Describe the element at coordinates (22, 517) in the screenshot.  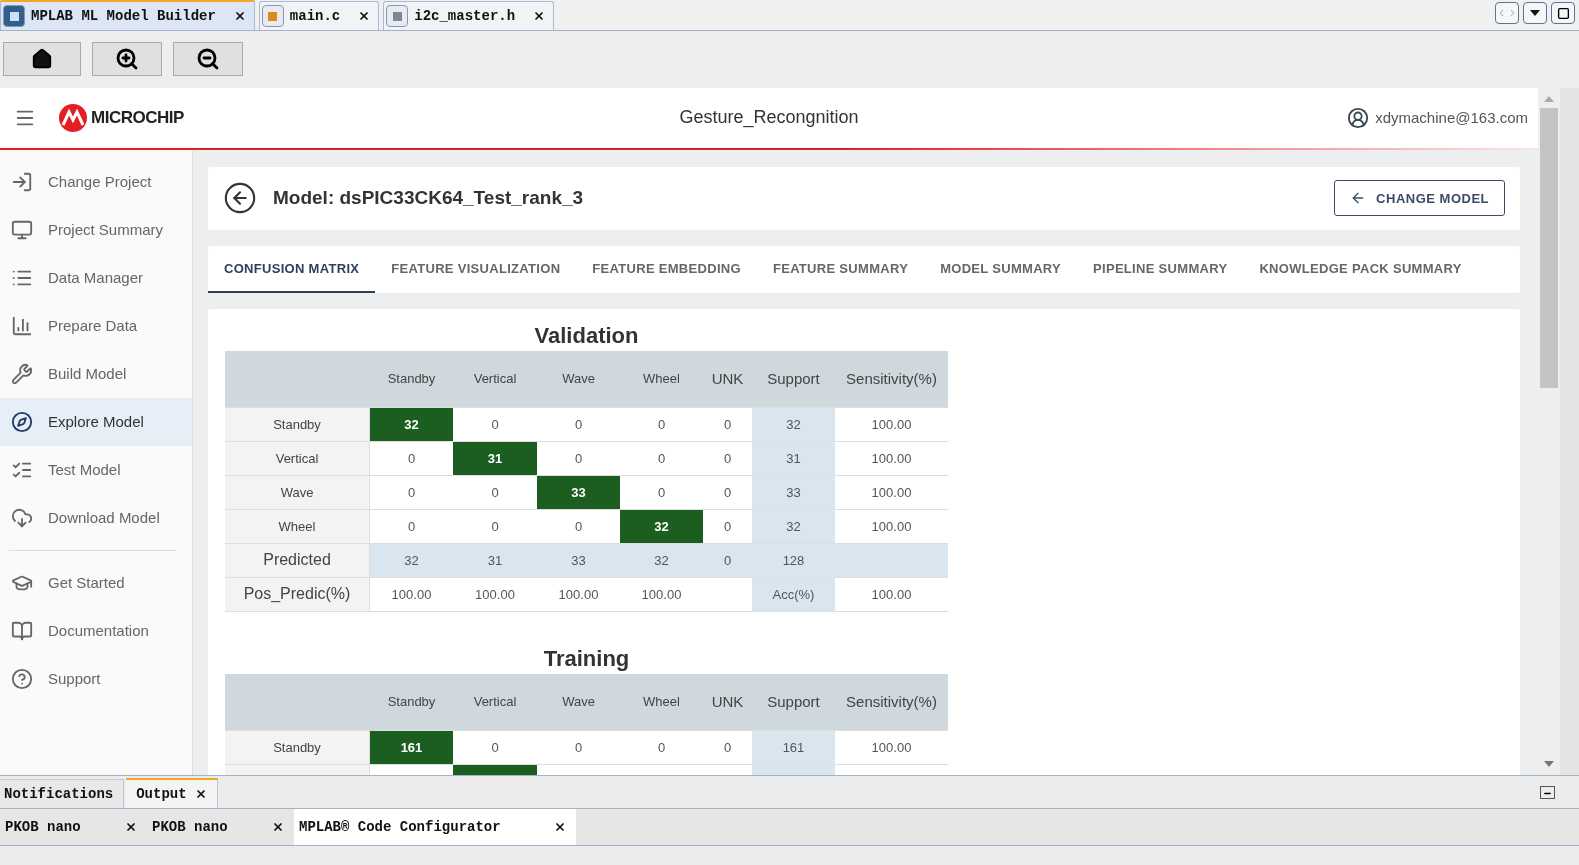
I see `cloud-download-icon` at that location.